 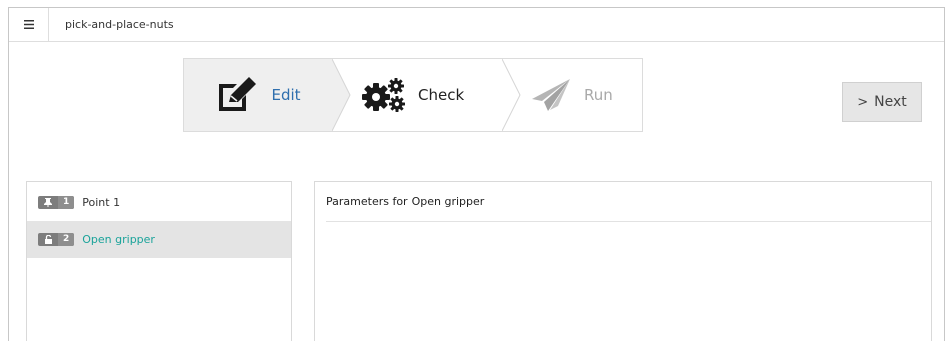 I want to click on item-label: Open gripper, so click(x=118, y=239).